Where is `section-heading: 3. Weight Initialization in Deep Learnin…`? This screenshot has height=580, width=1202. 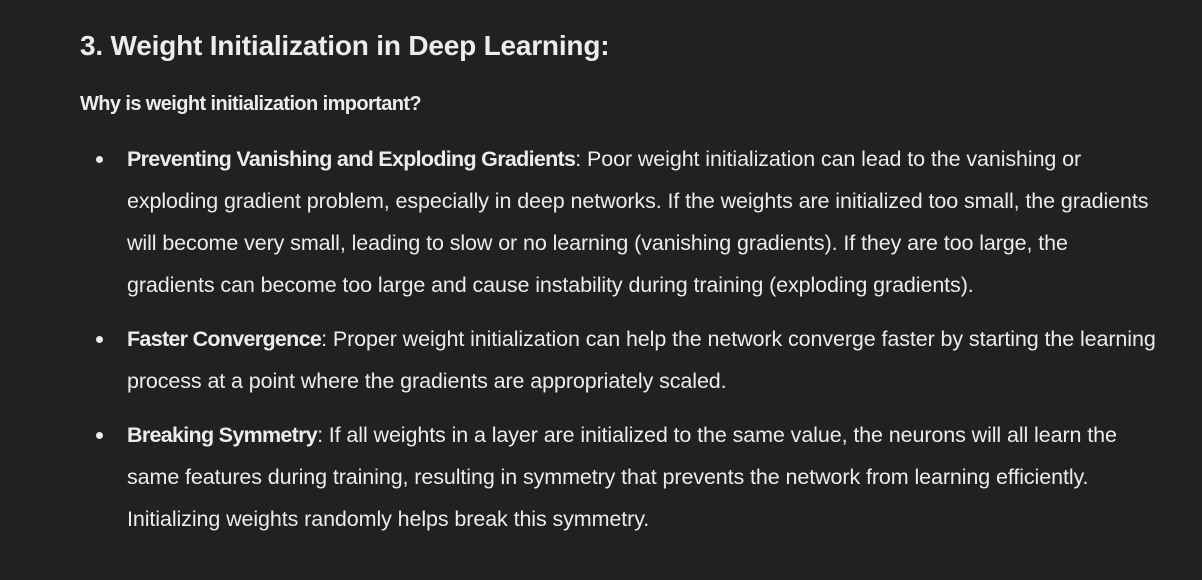 section-heading: 3. Weight Initialization in Deep Learnin… is located at coordinates (345, 45).